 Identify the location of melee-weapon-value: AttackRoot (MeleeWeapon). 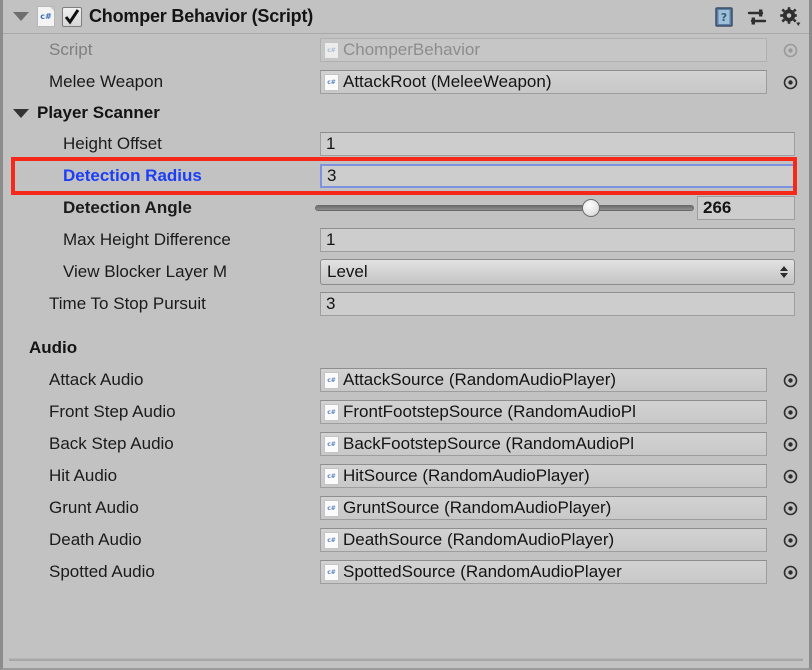
(447, 81).